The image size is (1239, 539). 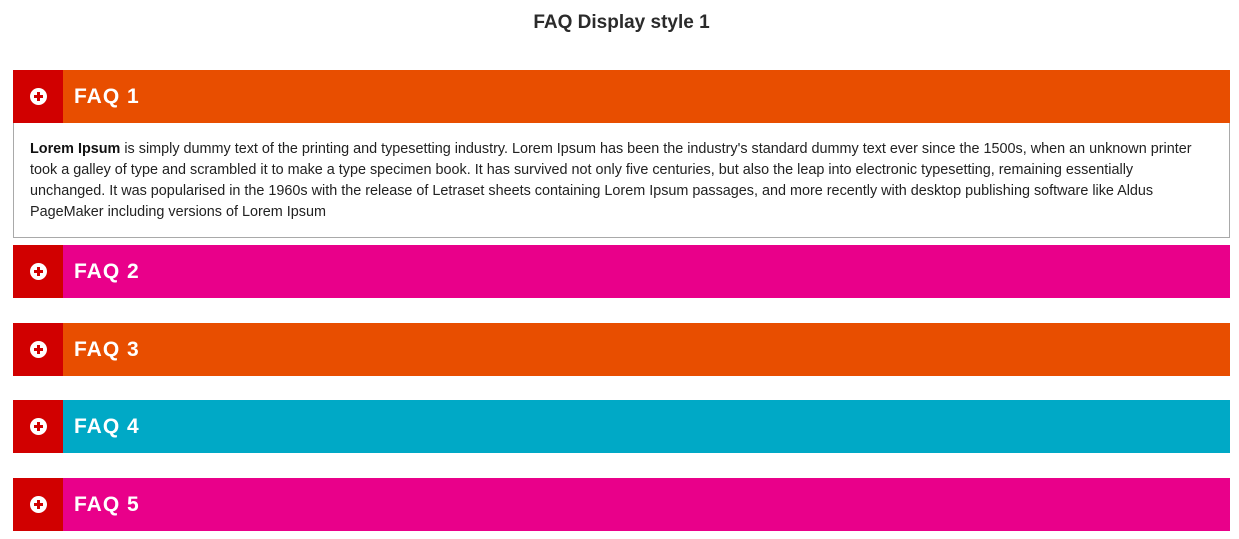 I want to click on faq-header-1: FAQ 1, so click(x=621, y=96).